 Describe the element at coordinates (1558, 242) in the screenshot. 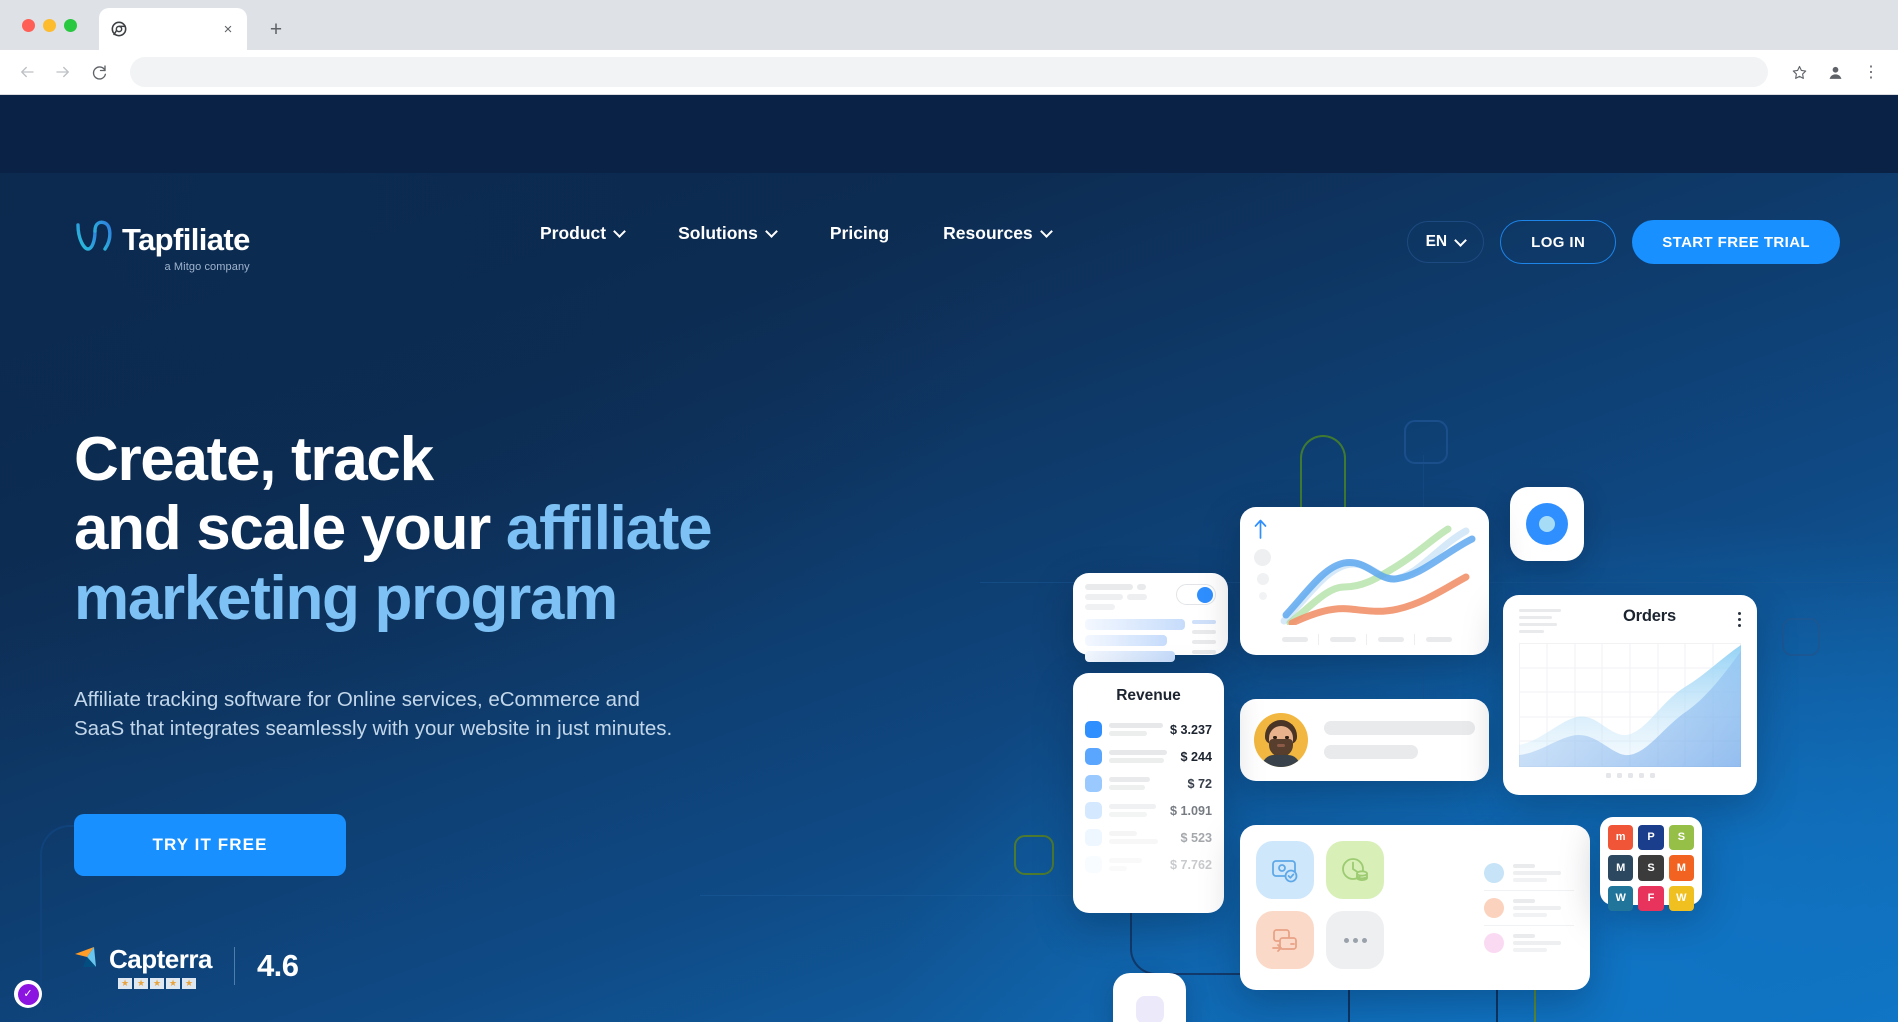

I see `login-button: LOG IN` at that location.